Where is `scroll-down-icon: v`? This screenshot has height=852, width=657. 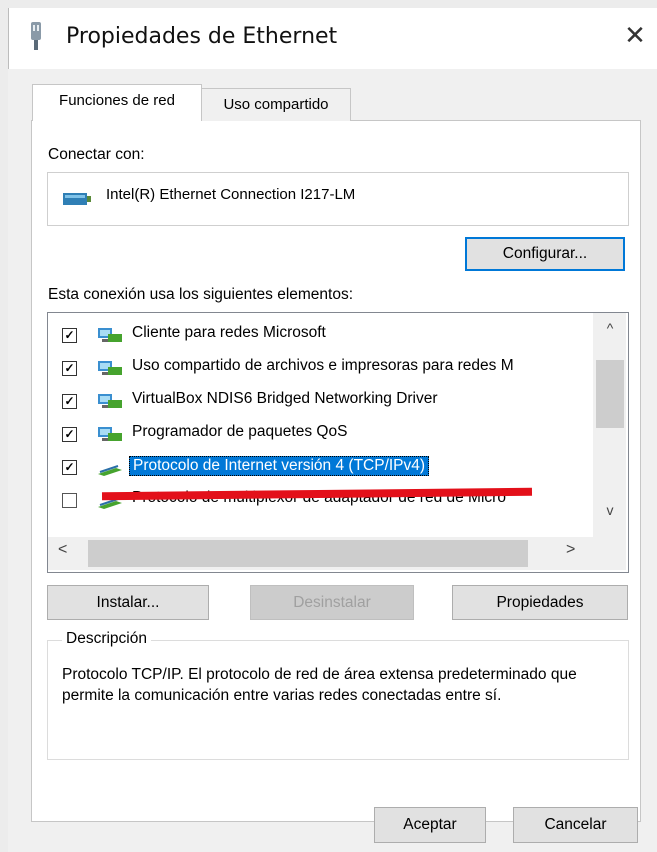
scroll-down-icon: v is located at coordinates (610, 510).